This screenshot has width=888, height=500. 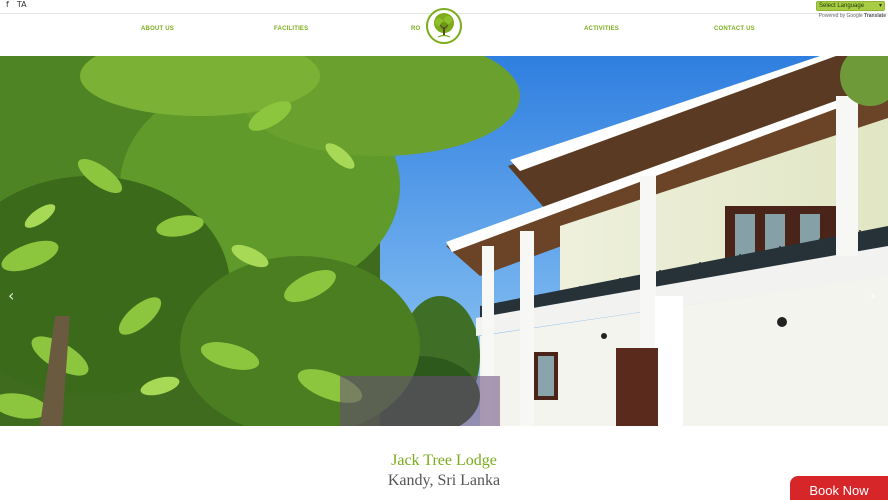 I want to click on tripadvisor-icon: TA, so click(x=22, y=5).